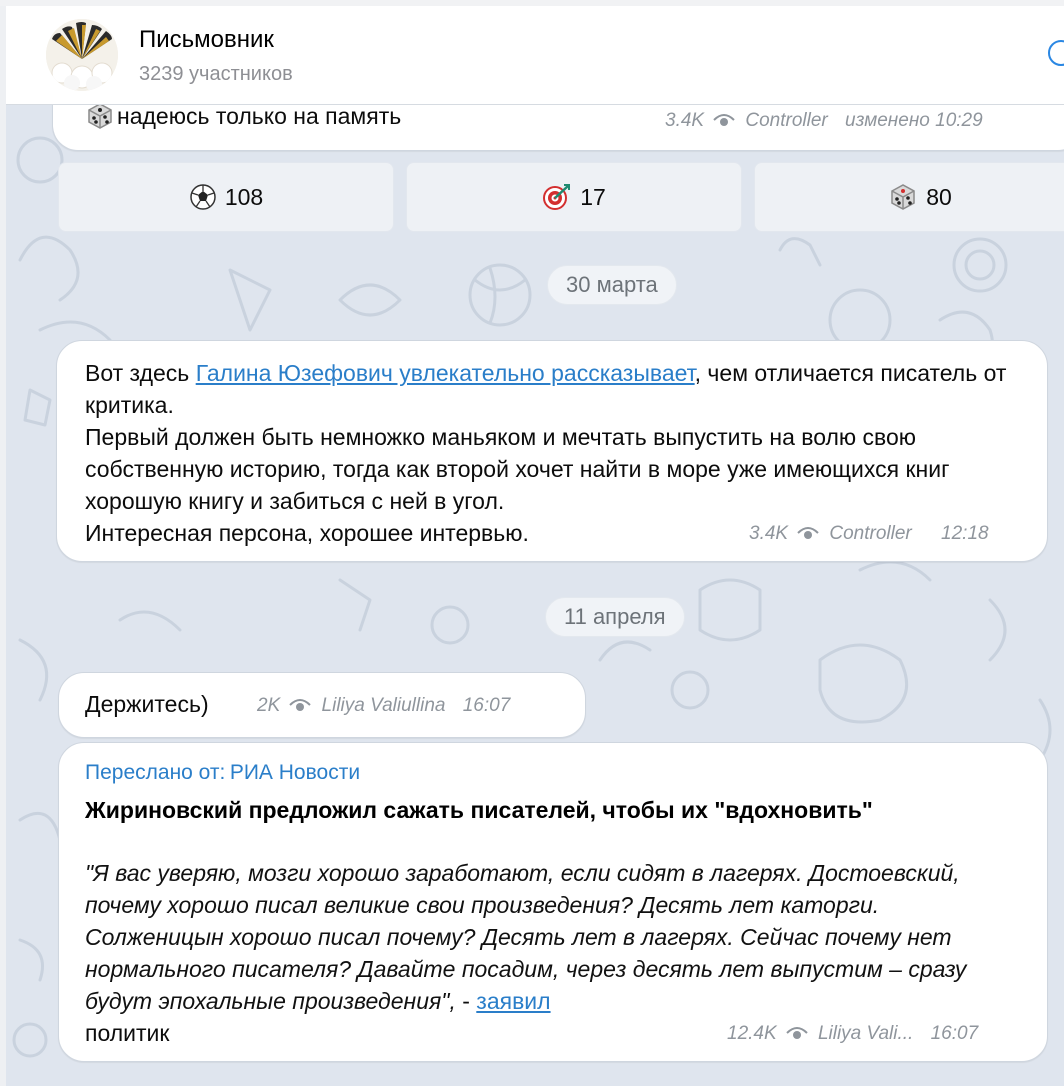 This screenshot has width=1064, height=1086. Describe the element at coordinates (147, 704) in the screenshot. I see `message-text: Держитесь)` at that location.